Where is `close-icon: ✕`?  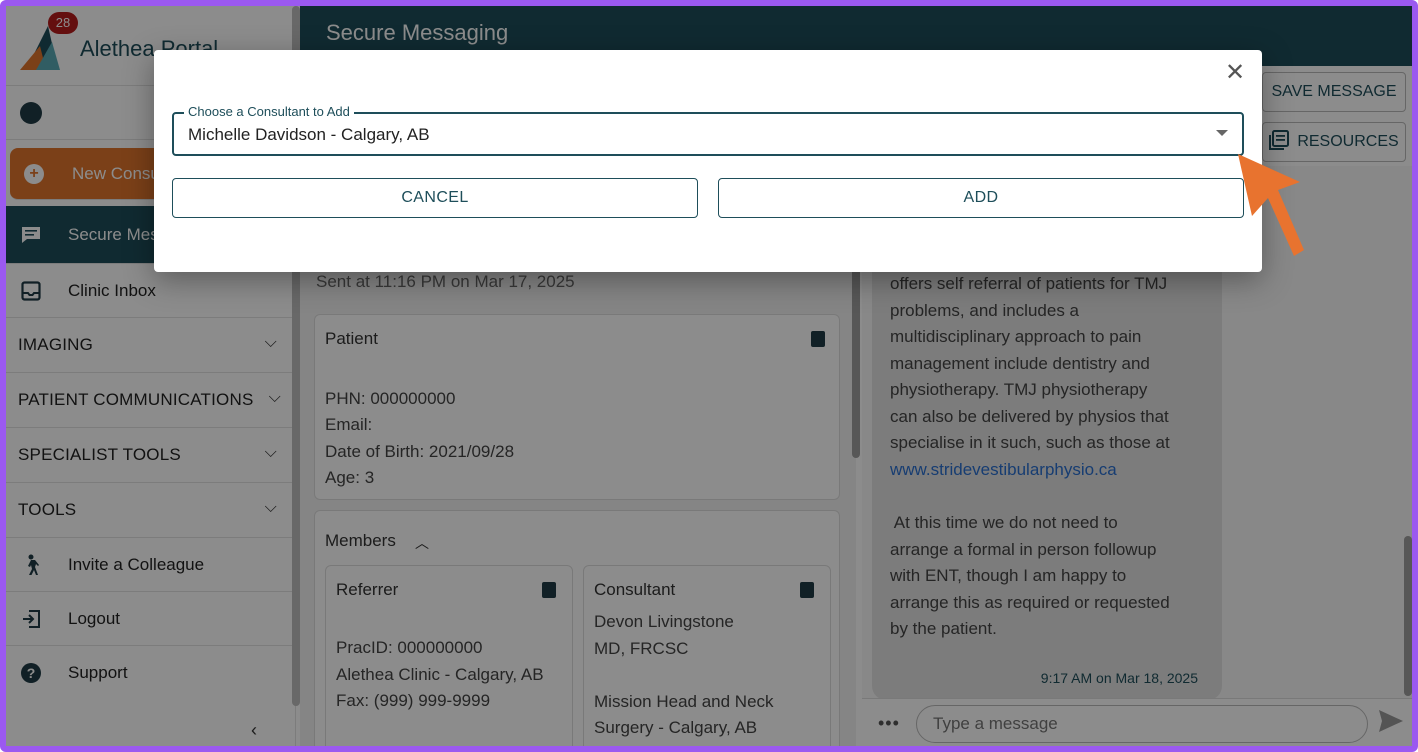 close-icon: ✕ is located at coordinates (1235, 73).